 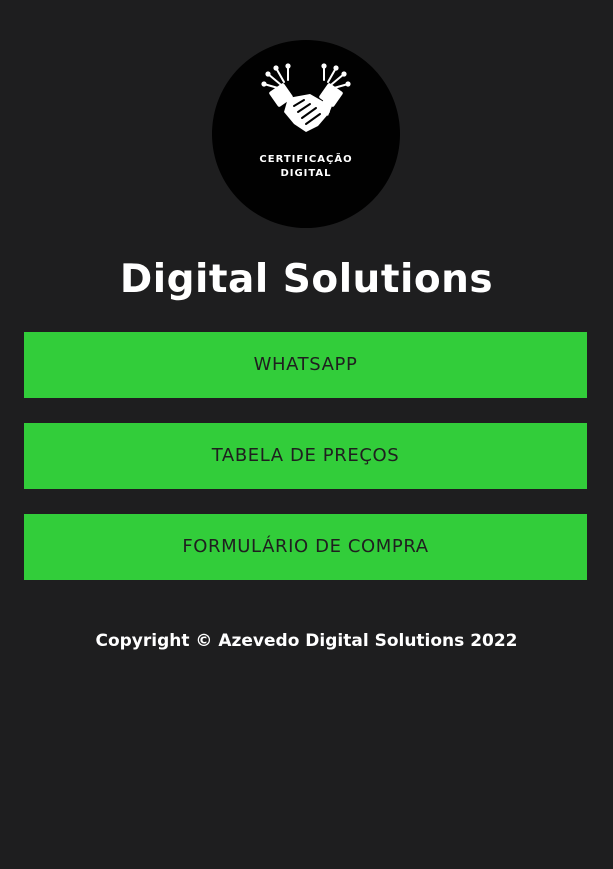 I want to click on logo: CERTIFICAÇÃO DIGITAL, so click(x=306, y=134).